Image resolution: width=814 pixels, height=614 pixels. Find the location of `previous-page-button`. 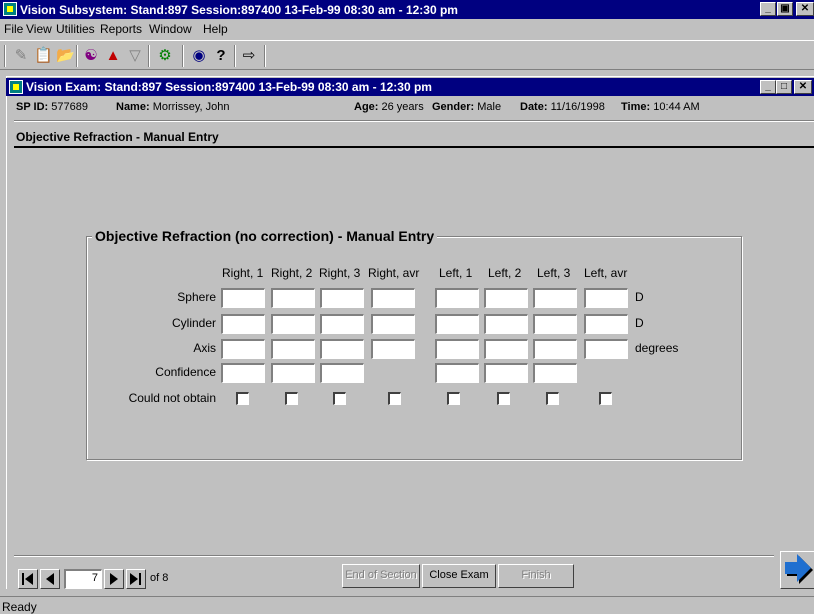

previous-page-button is located at coordinates (50, 579).